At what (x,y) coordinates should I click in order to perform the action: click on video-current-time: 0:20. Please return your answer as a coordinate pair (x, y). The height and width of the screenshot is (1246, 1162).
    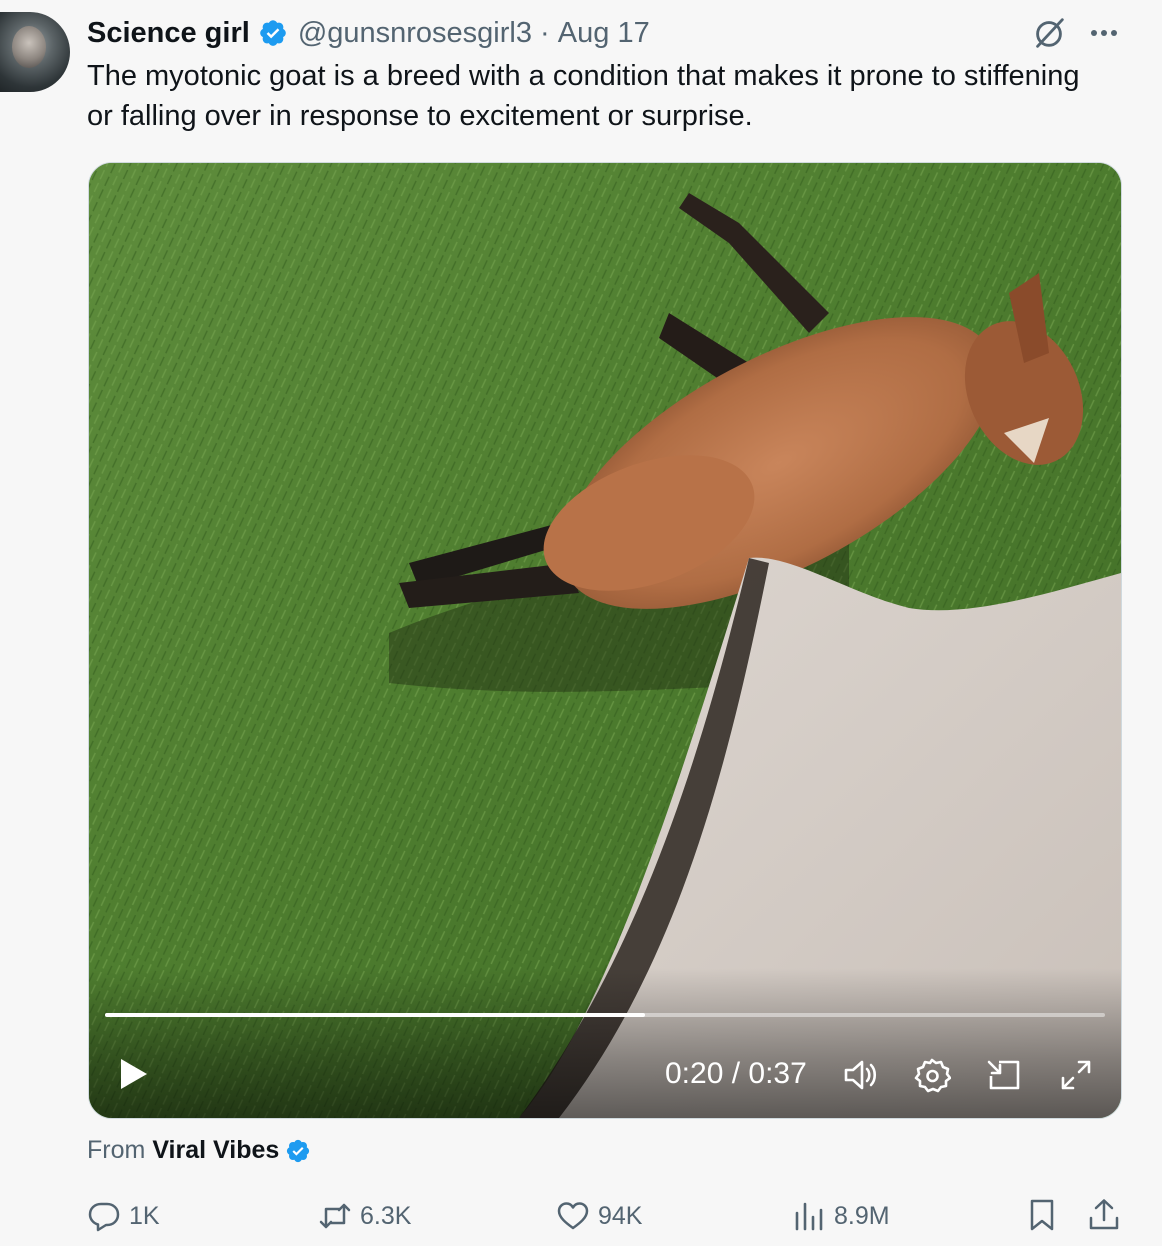
    Looking at the image, I should click on (694, 1073).